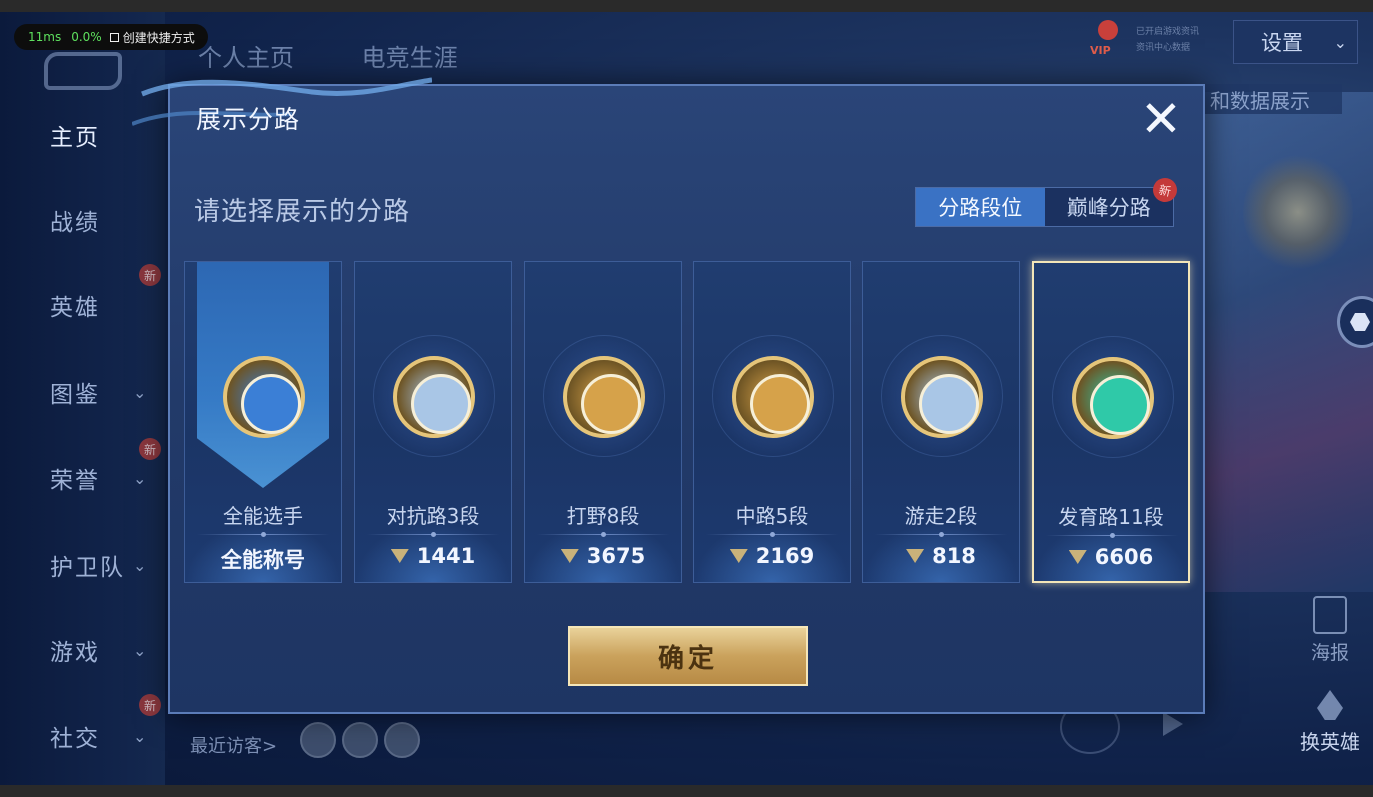 This screenshot has width=1373, height=797. I want to click on dialog-subtitle: 请选择展示的分路, so click(302, 212).